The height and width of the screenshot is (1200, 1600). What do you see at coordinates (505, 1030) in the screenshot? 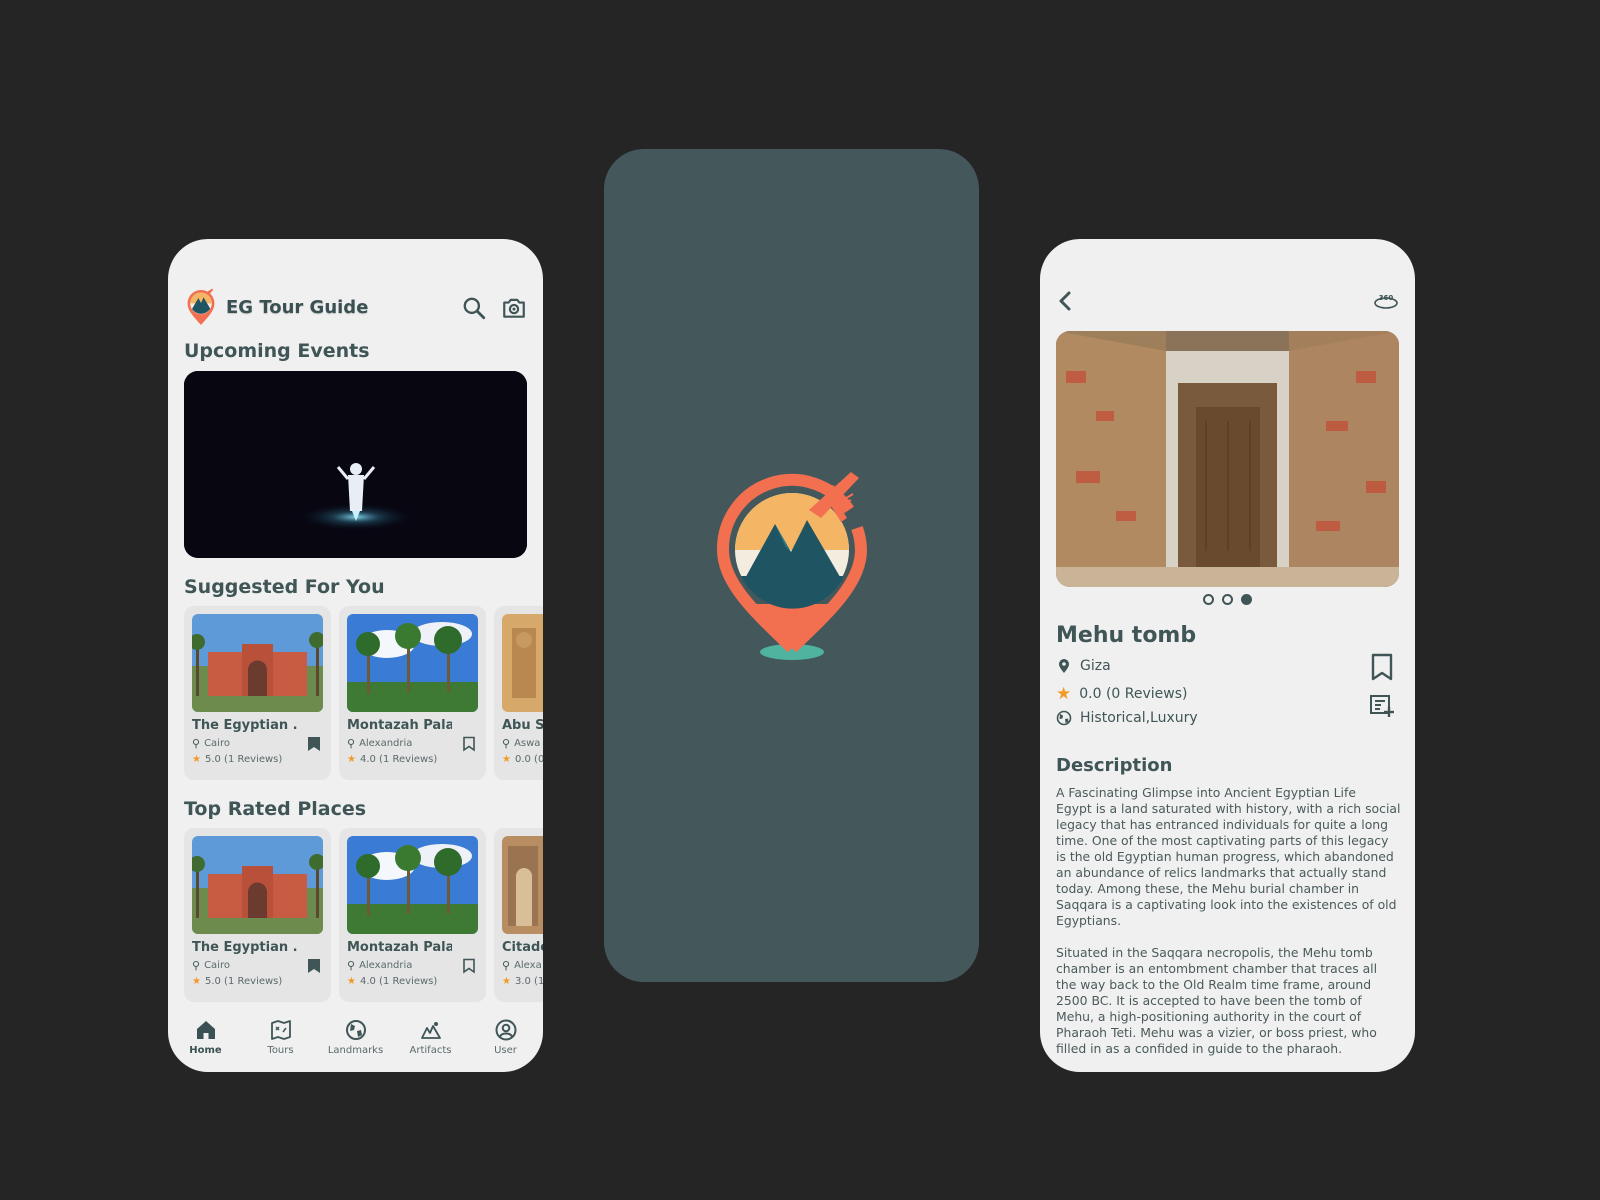
I see `user-icon` at bounding box center [505, 1030].